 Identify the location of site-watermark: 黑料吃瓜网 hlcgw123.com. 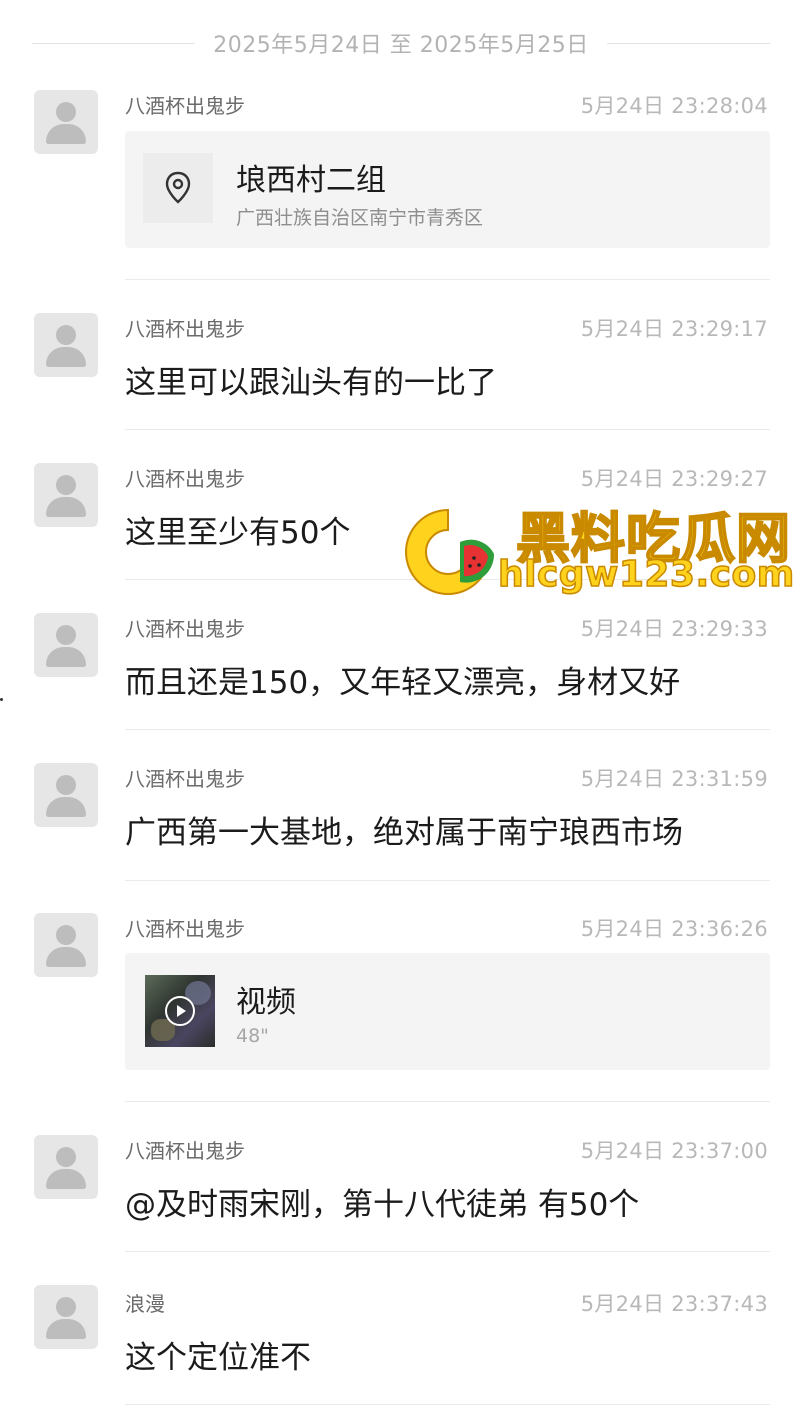
(598, 553).